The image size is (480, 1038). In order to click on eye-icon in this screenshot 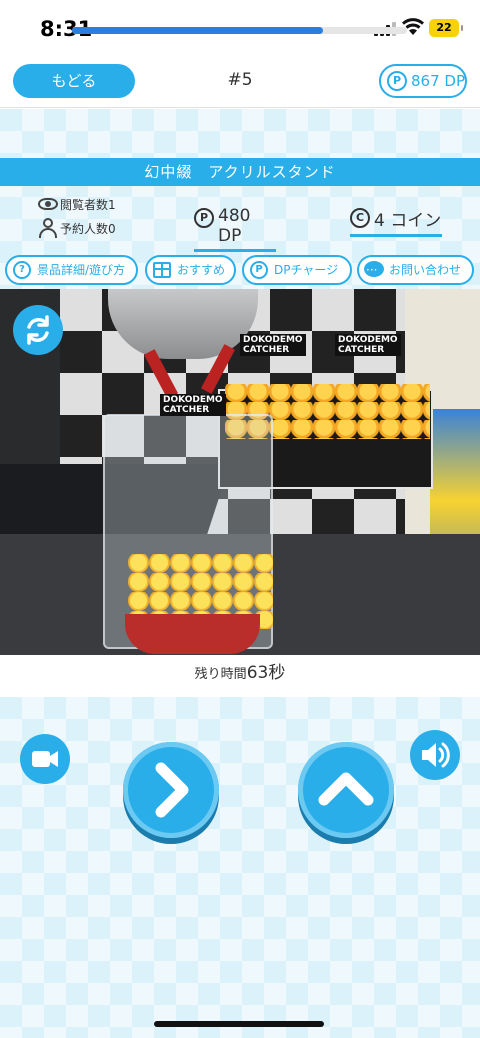, I will do `click(48, 204)`.